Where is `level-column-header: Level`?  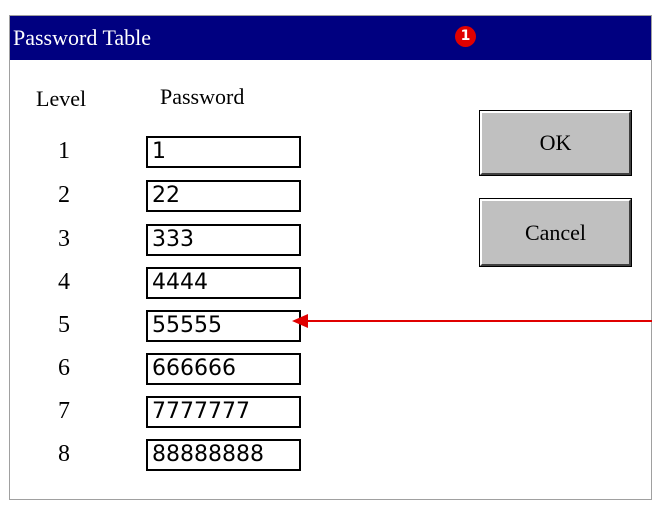 level-column-header: Level is located at coordinates (61, 98).